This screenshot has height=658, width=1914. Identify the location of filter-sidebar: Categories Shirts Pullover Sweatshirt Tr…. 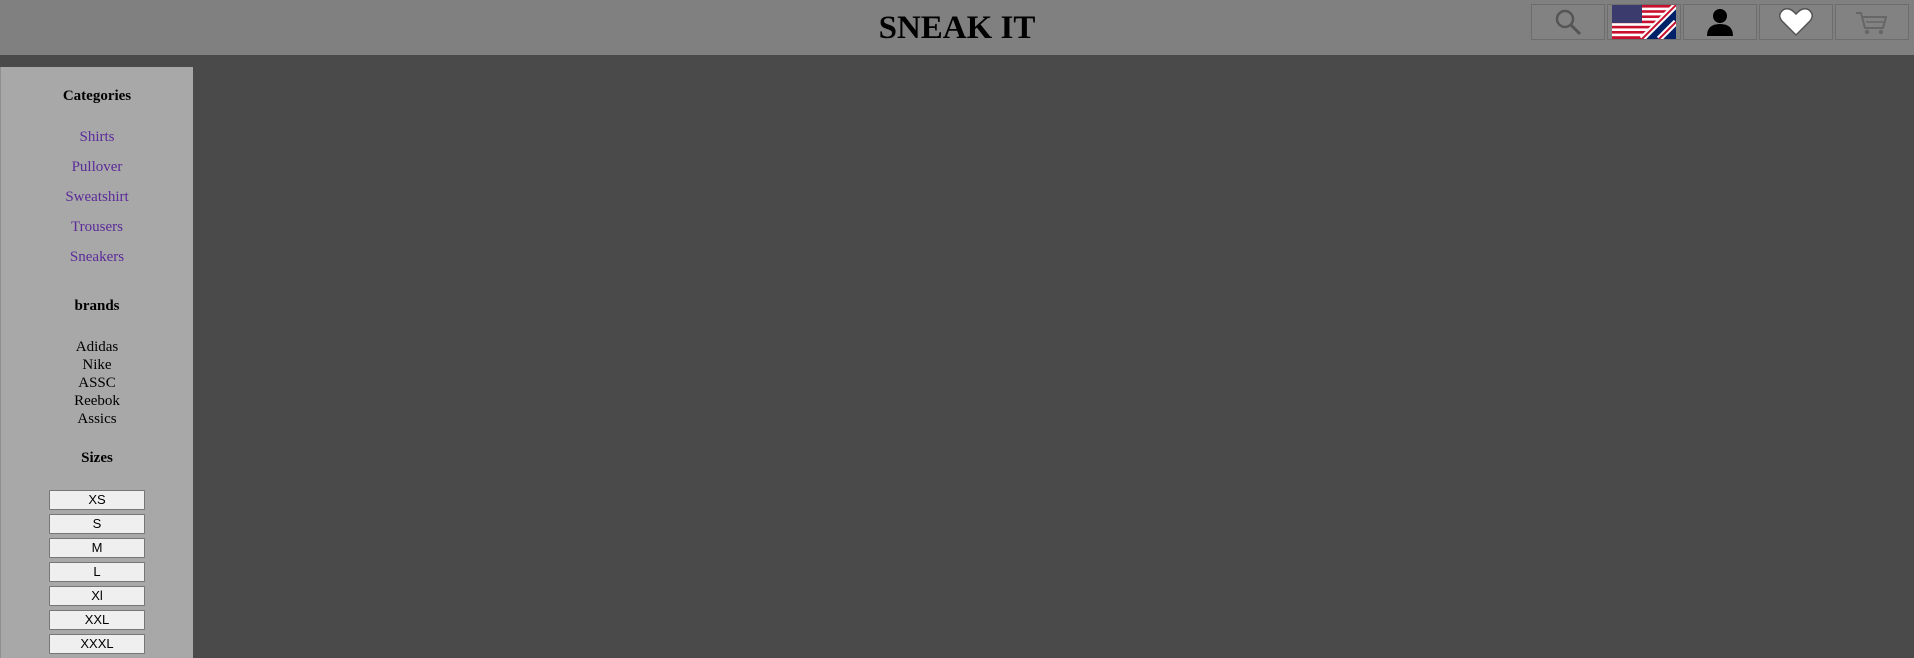
(96, 362).